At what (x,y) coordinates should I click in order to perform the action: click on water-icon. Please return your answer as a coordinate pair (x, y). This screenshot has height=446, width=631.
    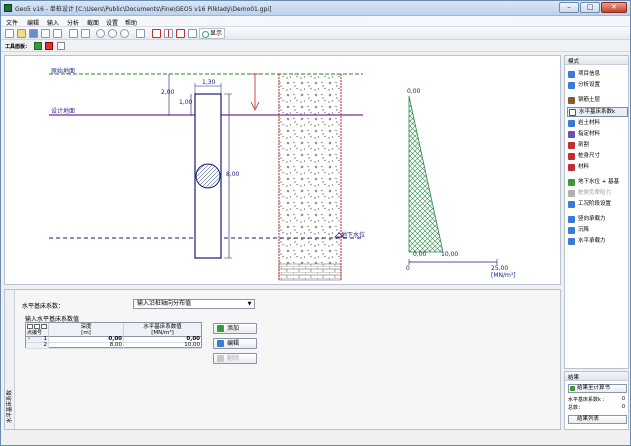
    Looking at the image, I should click on (571, 182).